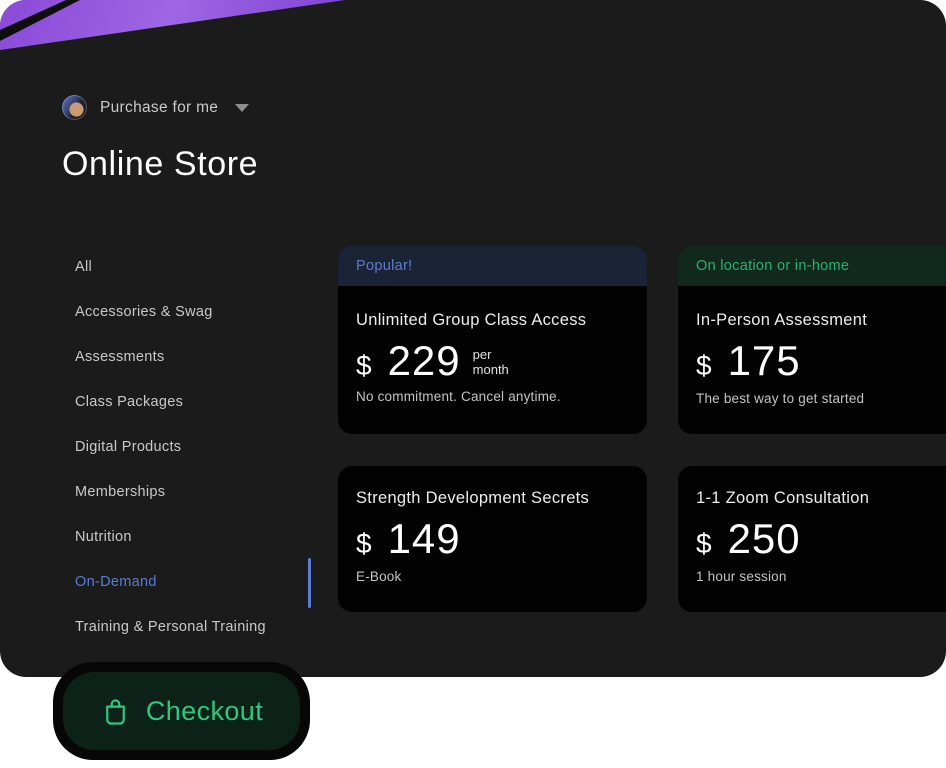 The height and width of the screenshot is (768, 946). I want to click on billing-period: per month, so click(490, 362).